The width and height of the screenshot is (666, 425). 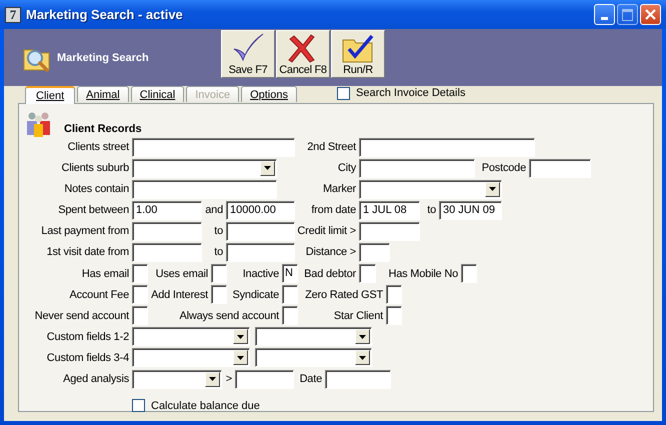 I want to click on run-button: Run/R, so click(x=358, y=54).